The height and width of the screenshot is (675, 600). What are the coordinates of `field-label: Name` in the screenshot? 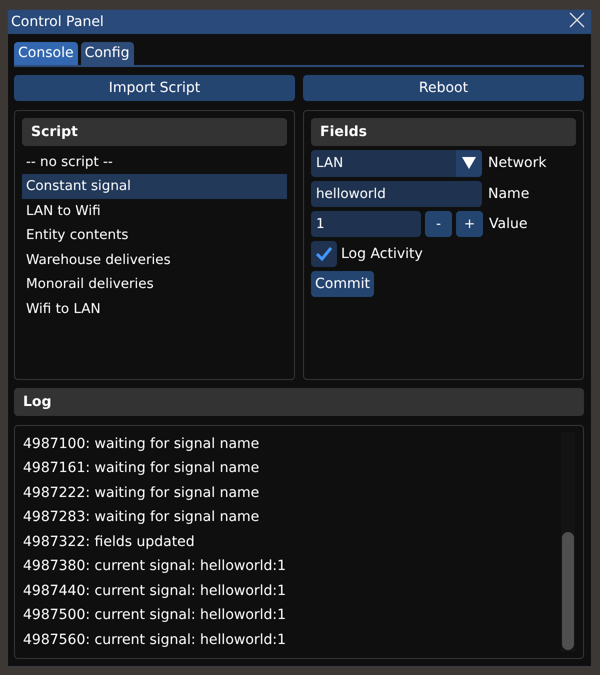 It's located at (509, 194).